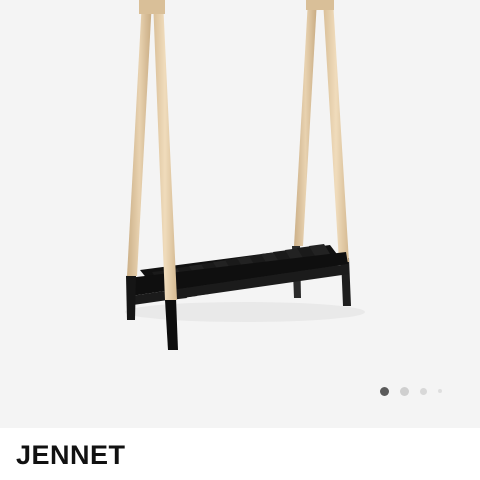  What do you see at coordinates (384, 391) in the screenshot?
I see `page-dot-active` at bounding box center [384, 391].